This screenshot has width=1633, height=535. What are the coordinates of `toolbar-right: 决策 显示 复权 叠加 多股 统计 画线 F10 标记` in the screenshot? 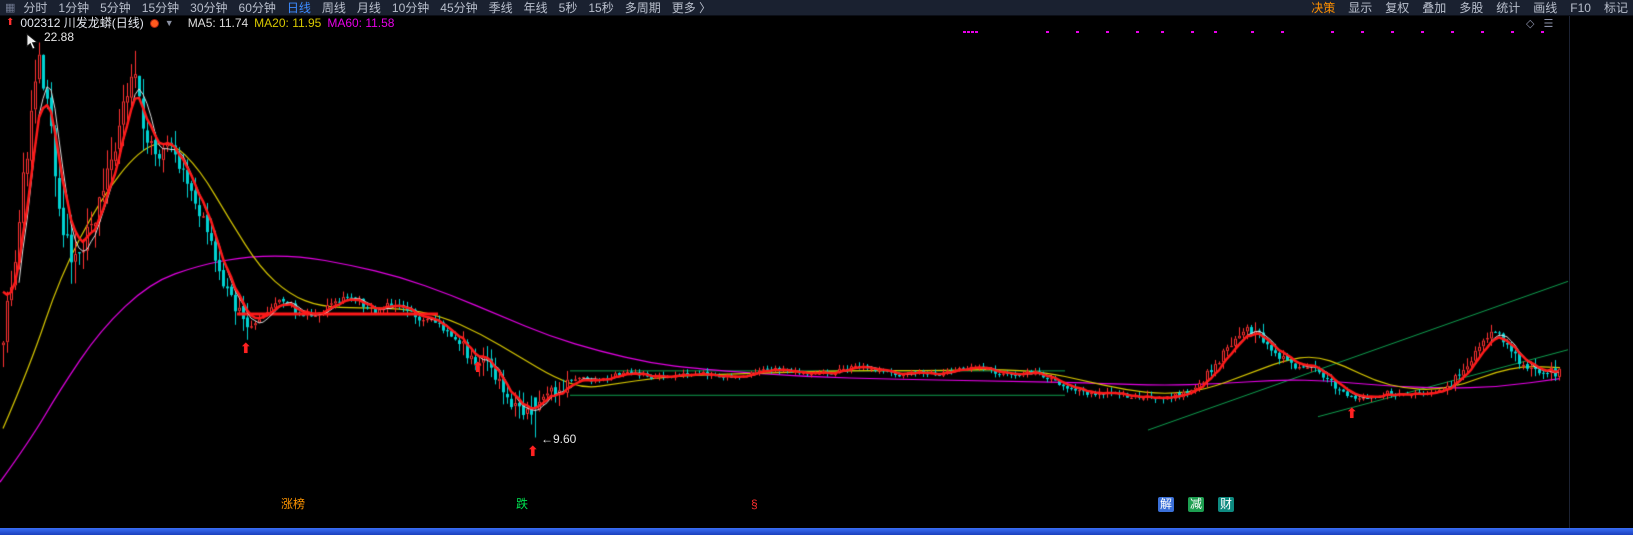 It's located at (1463, 8).